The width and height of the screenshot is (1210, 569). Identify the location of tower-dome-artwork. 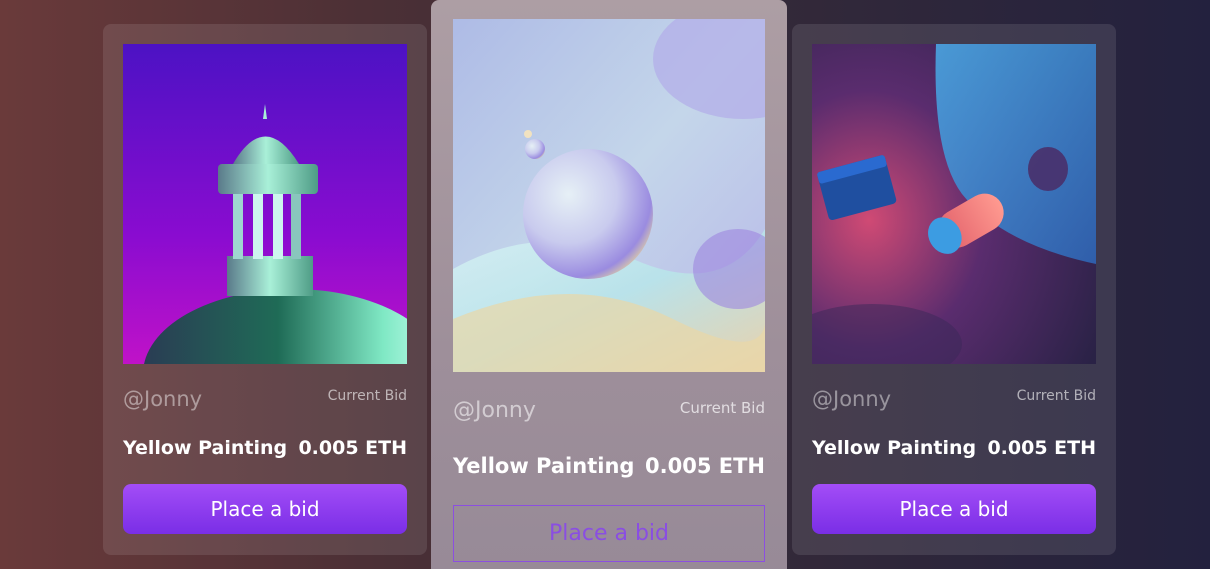
(265, 204).